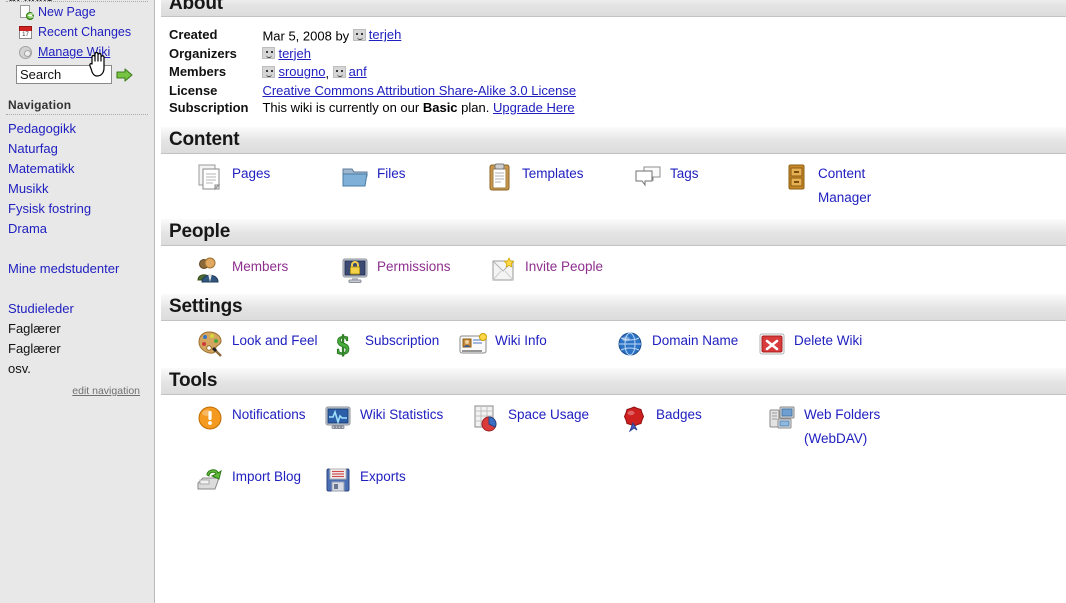 The width and height of the screenshot is (1066, 603). What do you see at coordinates (613, 265) in the screenshot?
I see `people-icon-row: Members Permissions Invite People` at bounding box center [613, 265].